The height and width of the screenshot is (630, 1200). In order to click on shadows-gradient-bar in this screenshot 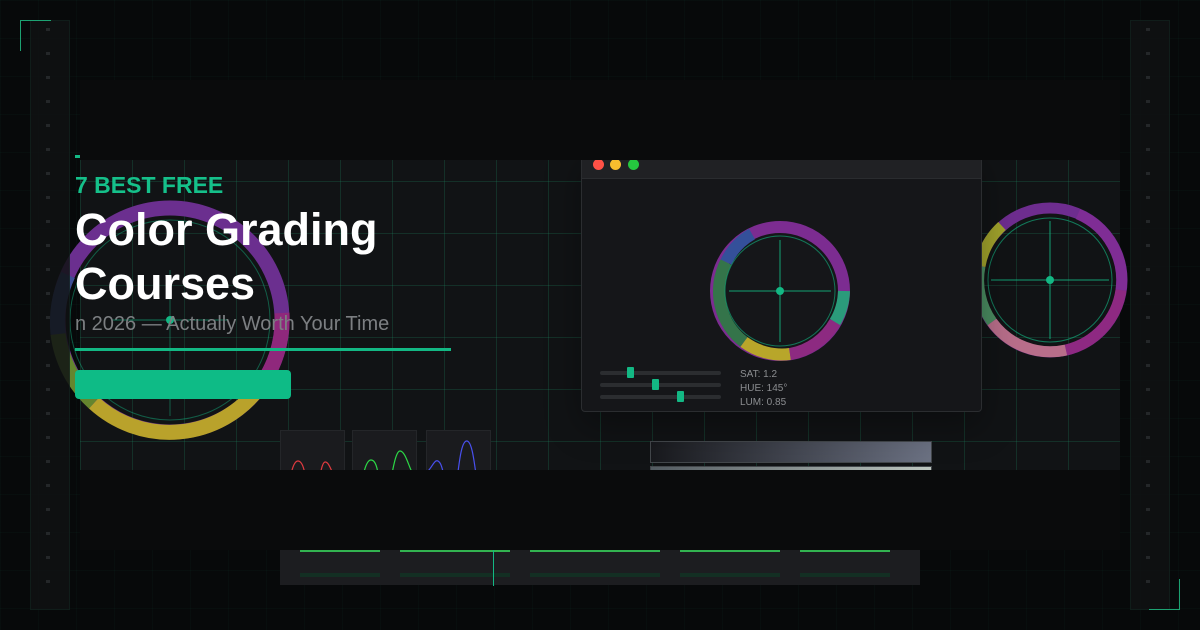, I will do `click(791, 452)`.